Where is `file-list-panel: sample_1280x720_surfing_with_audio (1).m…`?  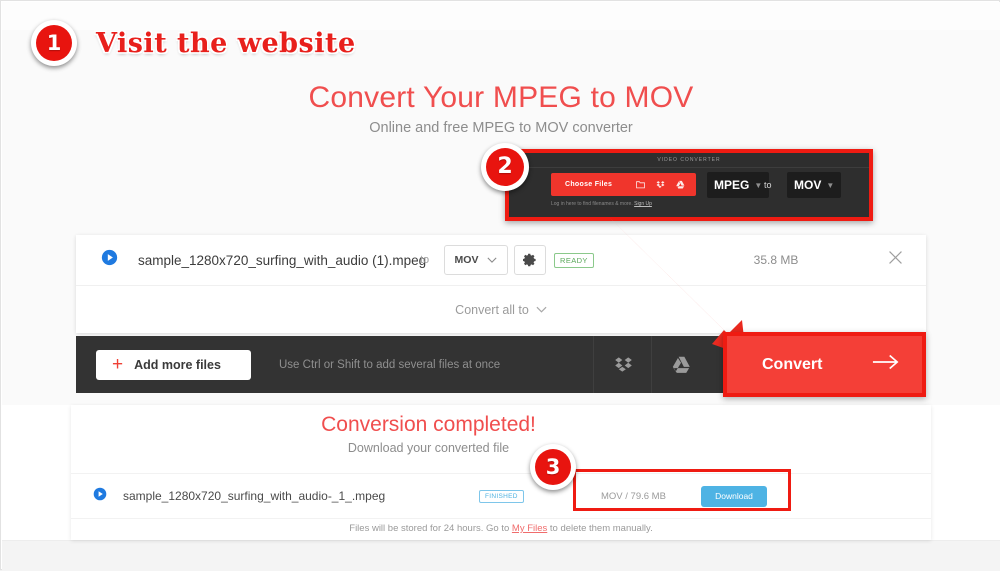
file-list-panel: sample_1280x720_surfing_with_audio (1).m… is located at coordinates (501, 284).